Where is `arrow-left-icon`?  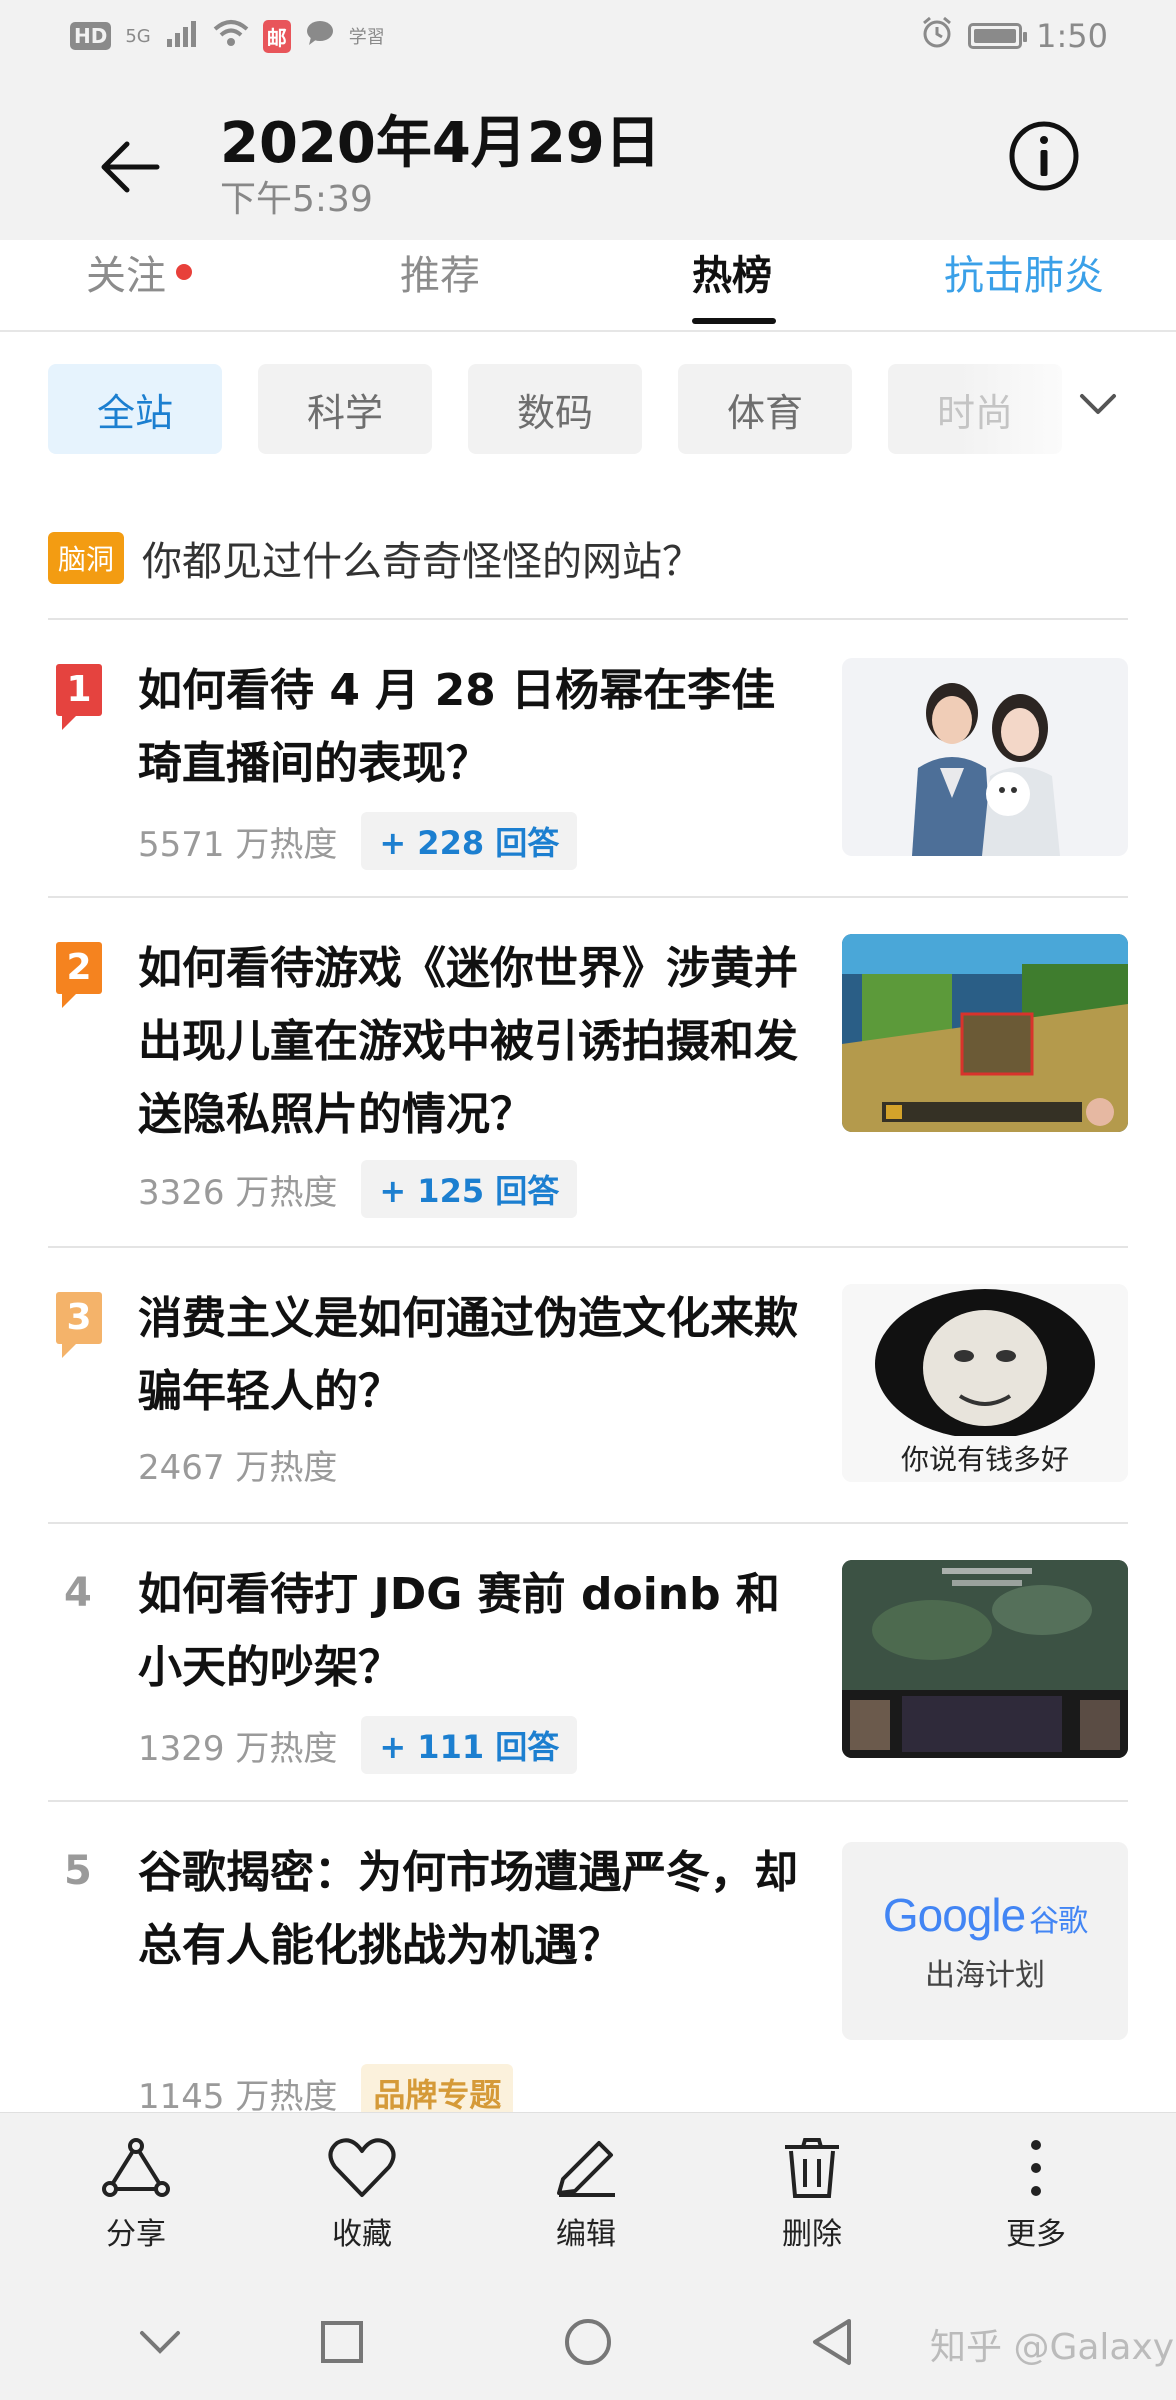
arrow-left-icon is located at coordinates (130, 167).